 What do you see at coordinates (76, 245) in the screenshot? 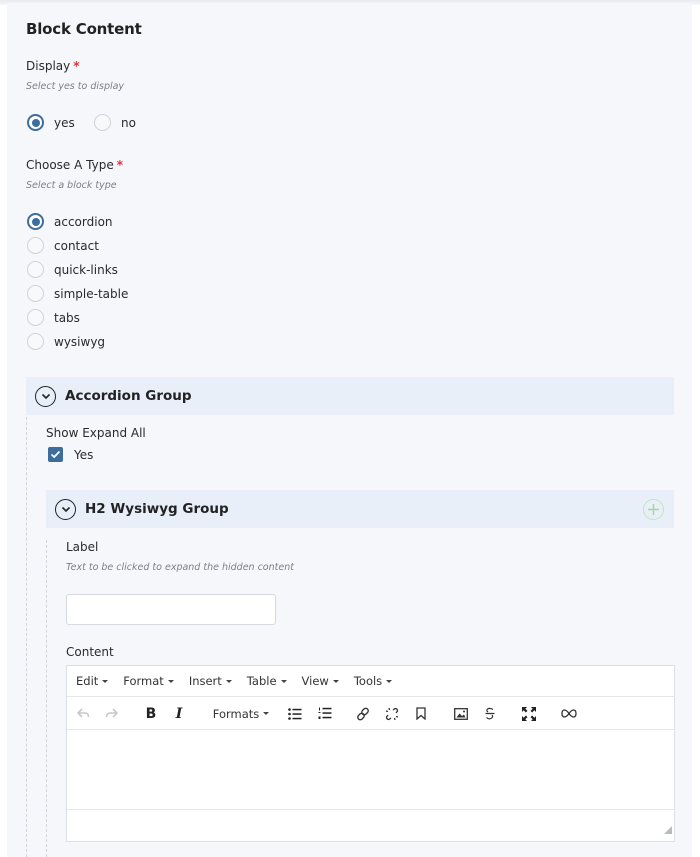
I see `radio-label: contact` at bounding box center [76, 245].